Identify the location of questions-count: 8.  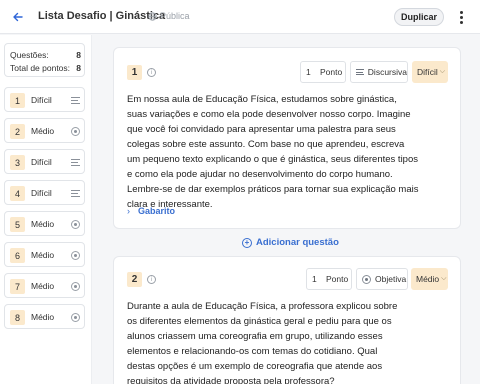
(78, 55).